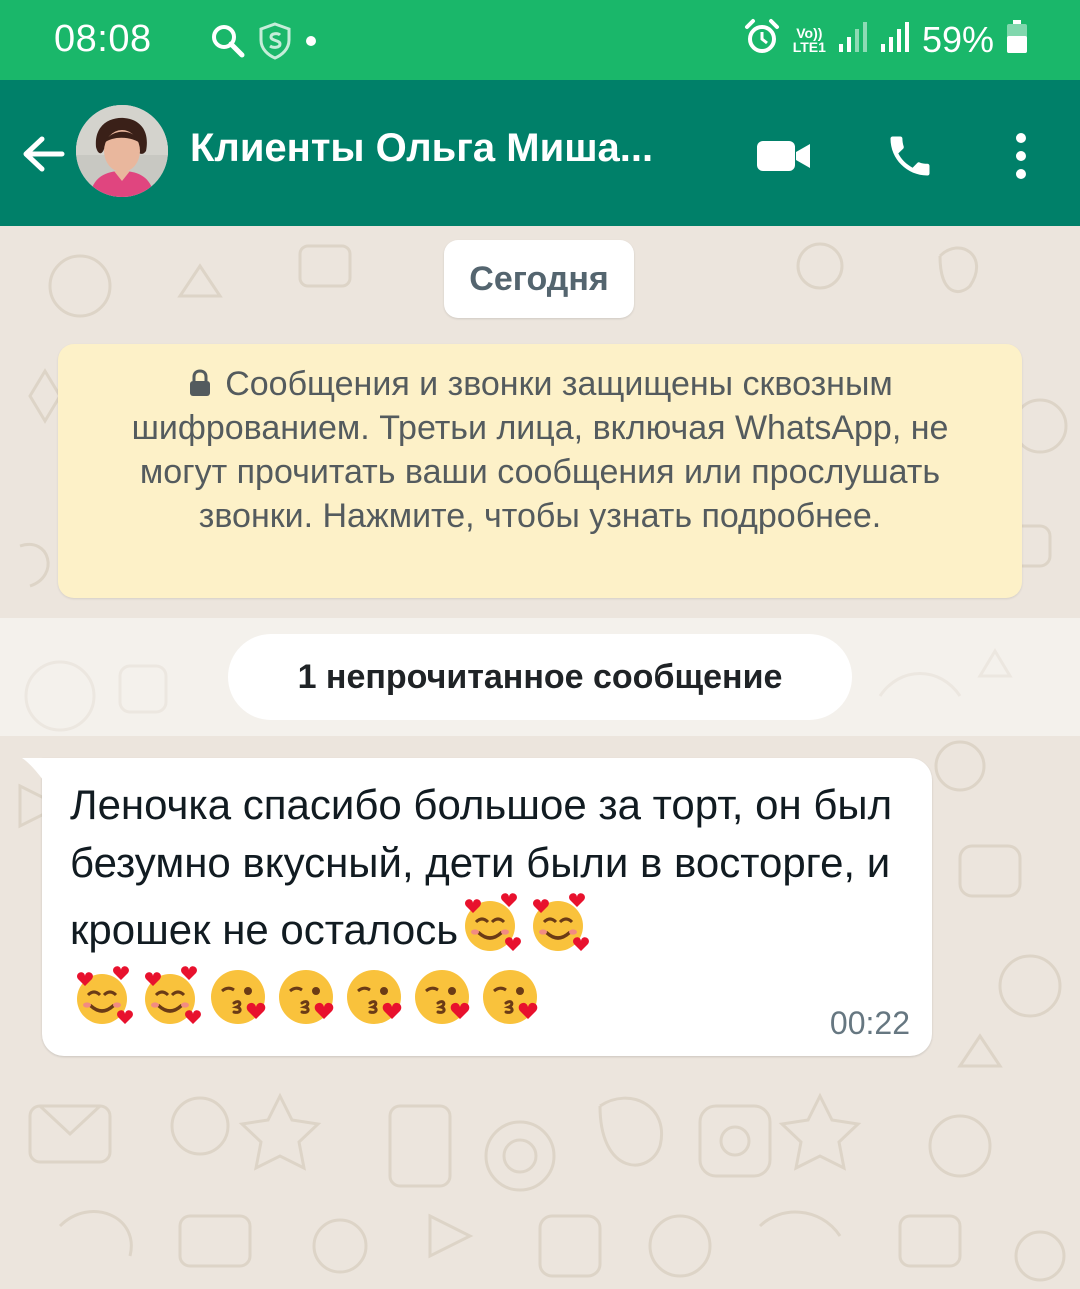 This screenshot has width=1080, height=1289. I want to click on status-bar: 08:08 Vo)) LTE1 59%, so click(540, 40).